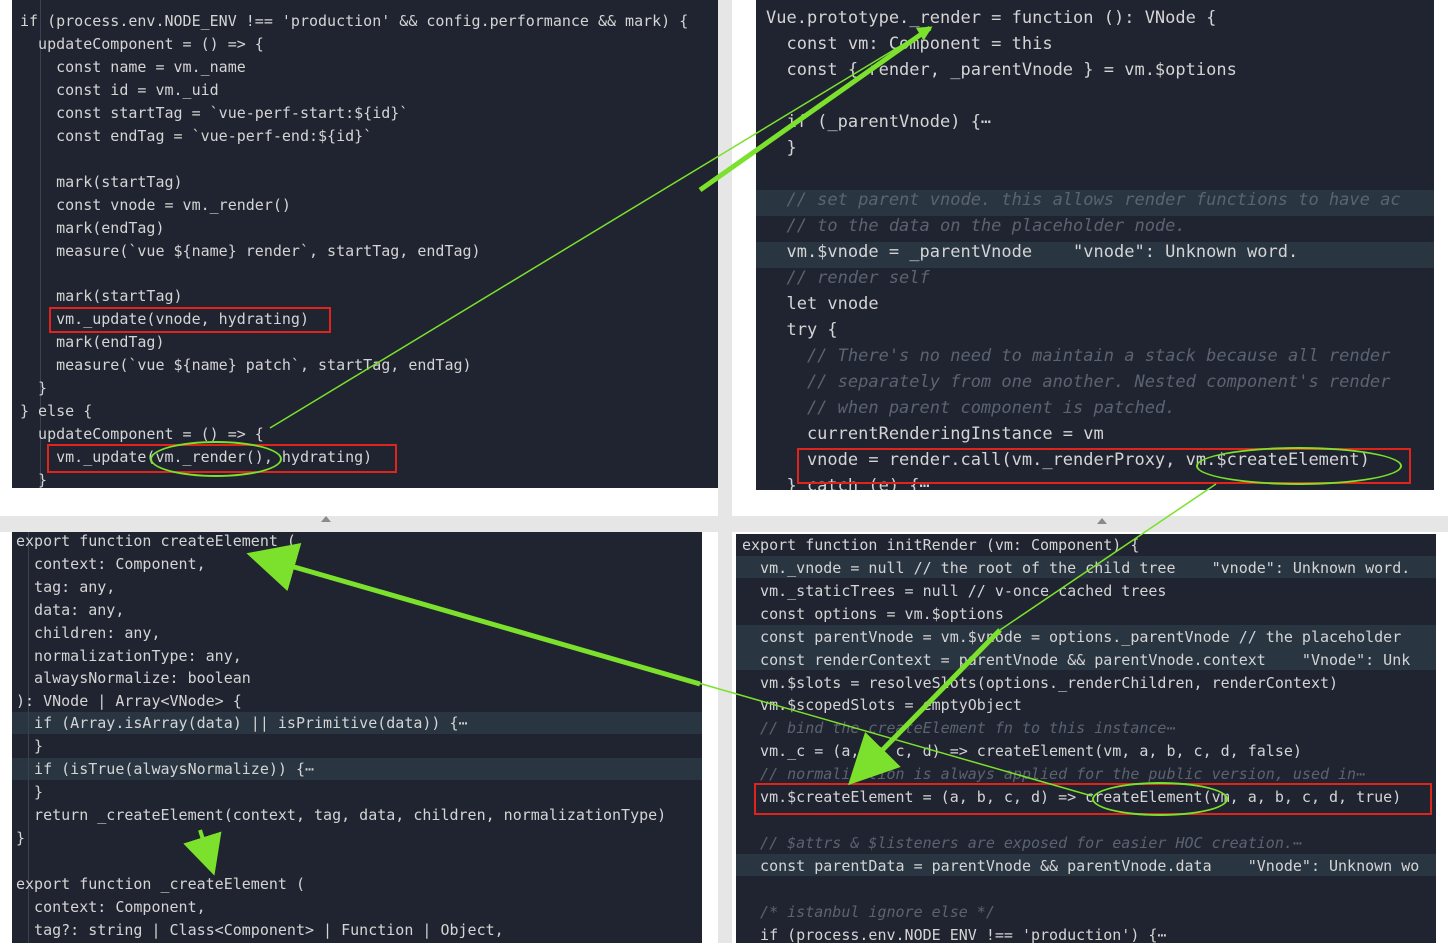 The height and width of the screenshot is (943, 1448). I want to click on arrow-createElement-prop-to-init, so click(1108, 557).